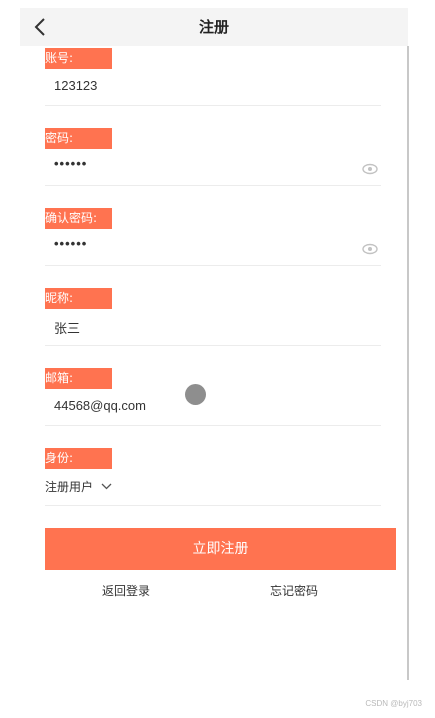 Image resolution: width=435 pixels, height=718 pixels. Describe the element at coordinates (294, 590) in the screenshot. I see `forgot-password-link: 忘记密码` at that location.